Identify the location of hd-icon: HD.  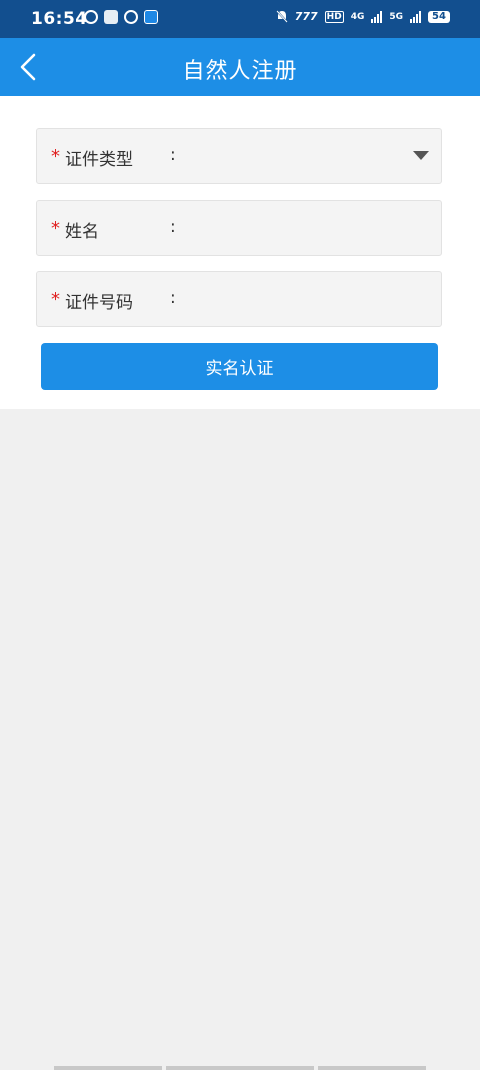
(334, 16).